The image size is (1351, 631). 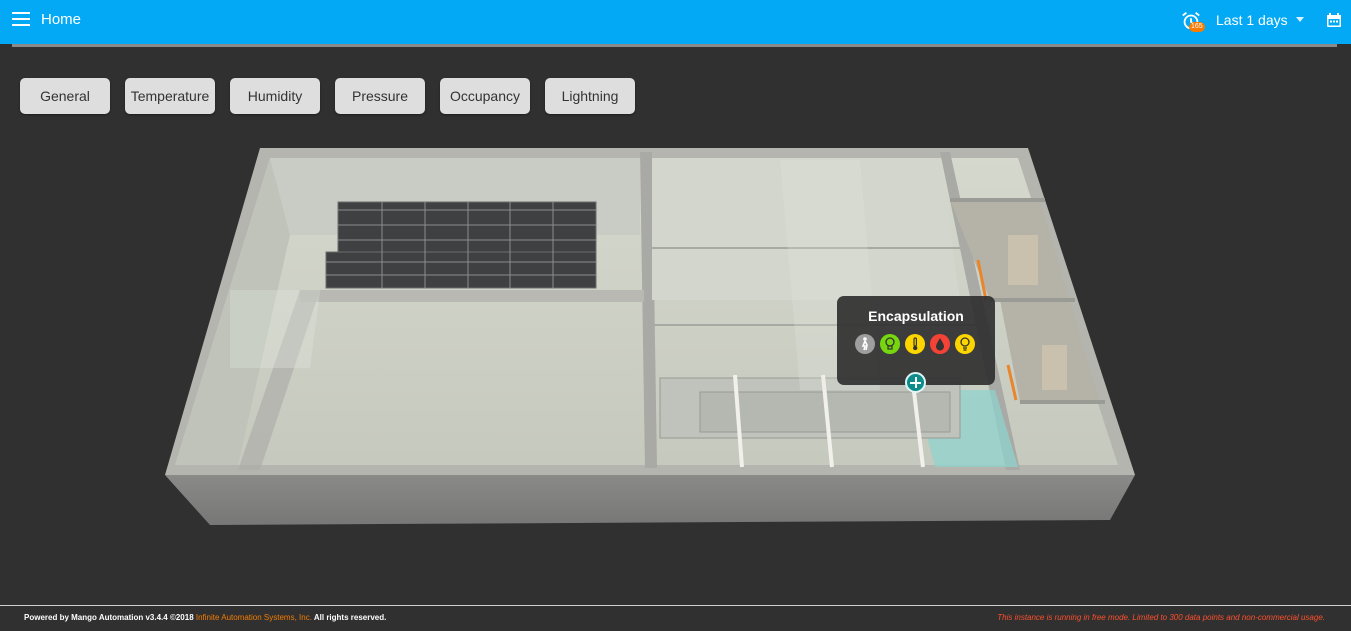 What do you see at coordinates (675, 22) in the screenshot?
I see `top-app-bar: Home 165 Last 1 days` at bounding box center [675, 22].